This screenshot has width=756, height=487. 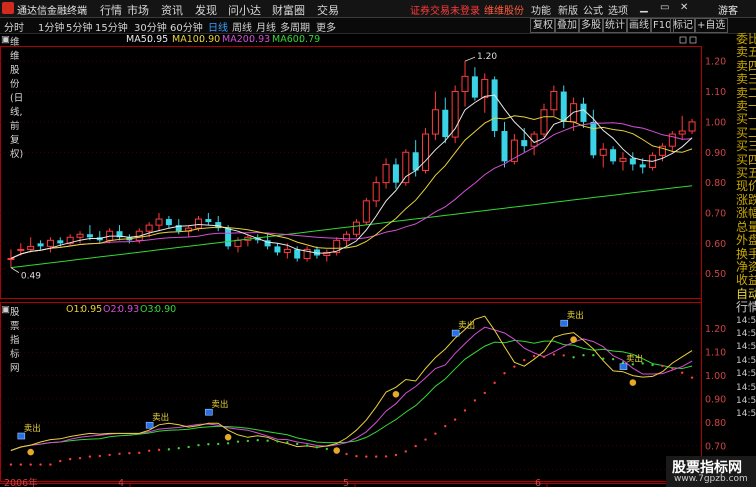 I want to click on side-time-5: 14:55, so click(x=746, y=374).